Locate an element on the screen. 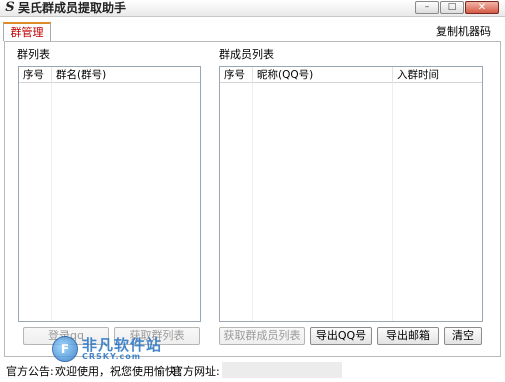 The image size is (505, 382). column-header-join-time: 入群时间 is located at coordinates (438, 75).